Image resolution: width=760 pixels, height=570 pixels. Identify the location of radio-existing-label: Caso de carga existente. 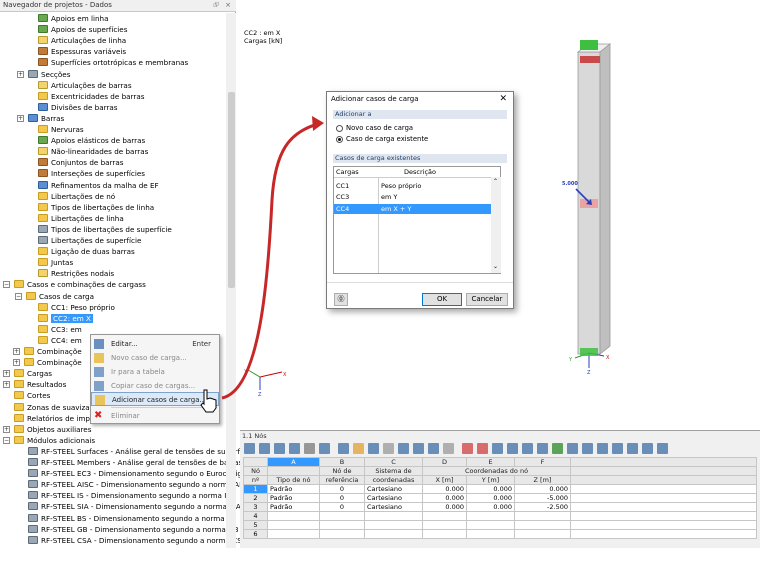
(387, 139).